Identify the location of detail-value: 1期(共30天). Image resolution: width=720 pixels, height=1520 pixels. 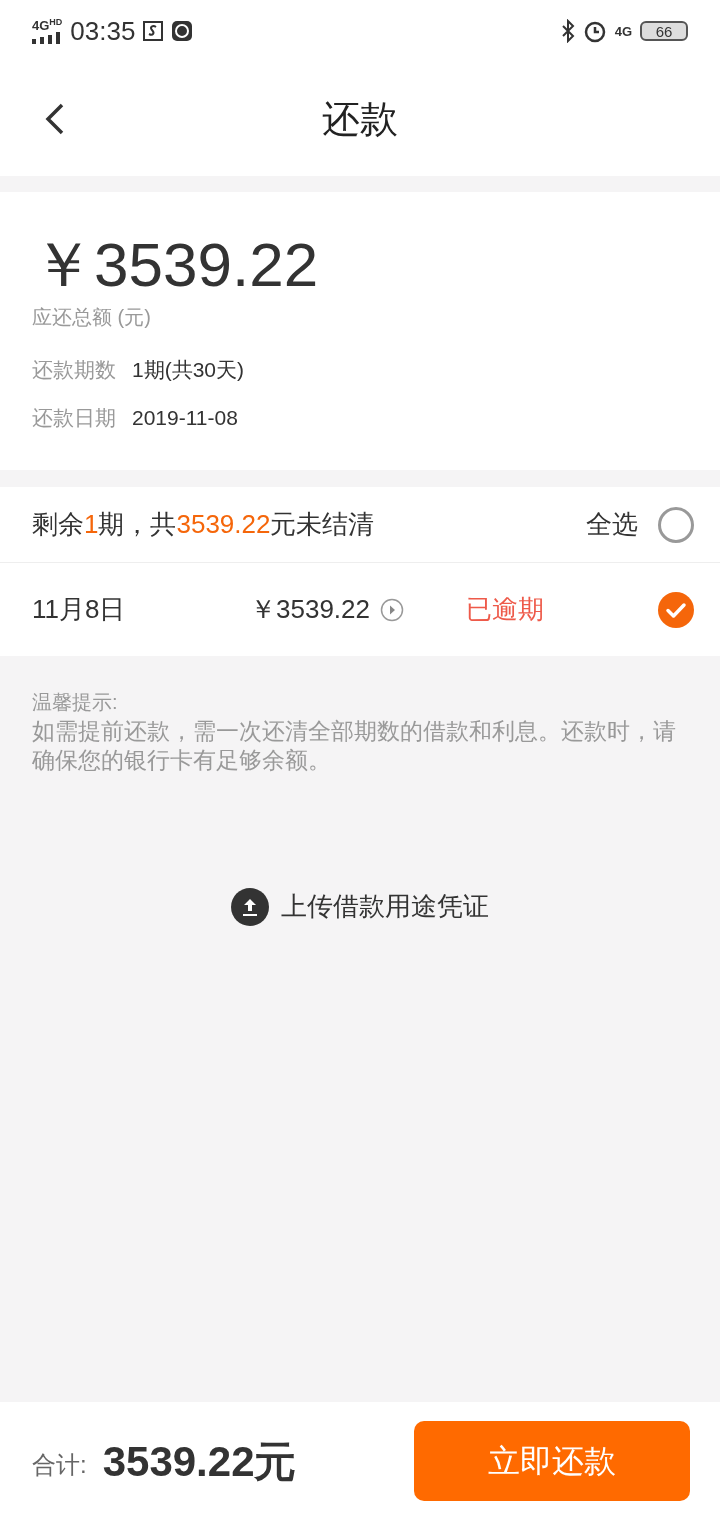
(188, 370).